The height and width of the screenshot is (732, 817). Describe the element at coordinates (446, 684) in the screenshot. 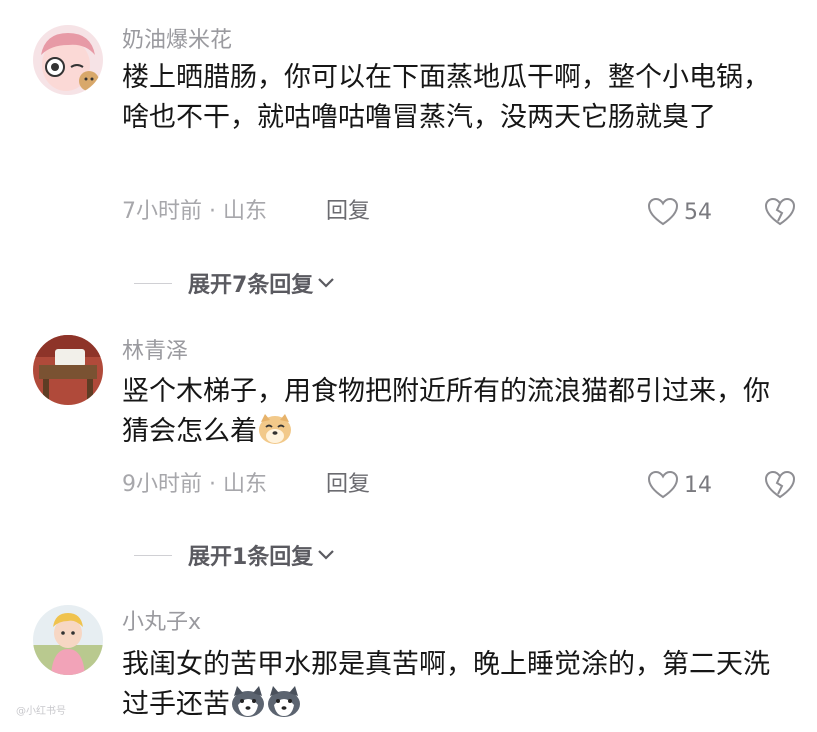

I see `comment-text-content: 我闺女的苦甲水那是真苦啊，晚上睡觉涂的，第二天洗过手还苦` at that location.